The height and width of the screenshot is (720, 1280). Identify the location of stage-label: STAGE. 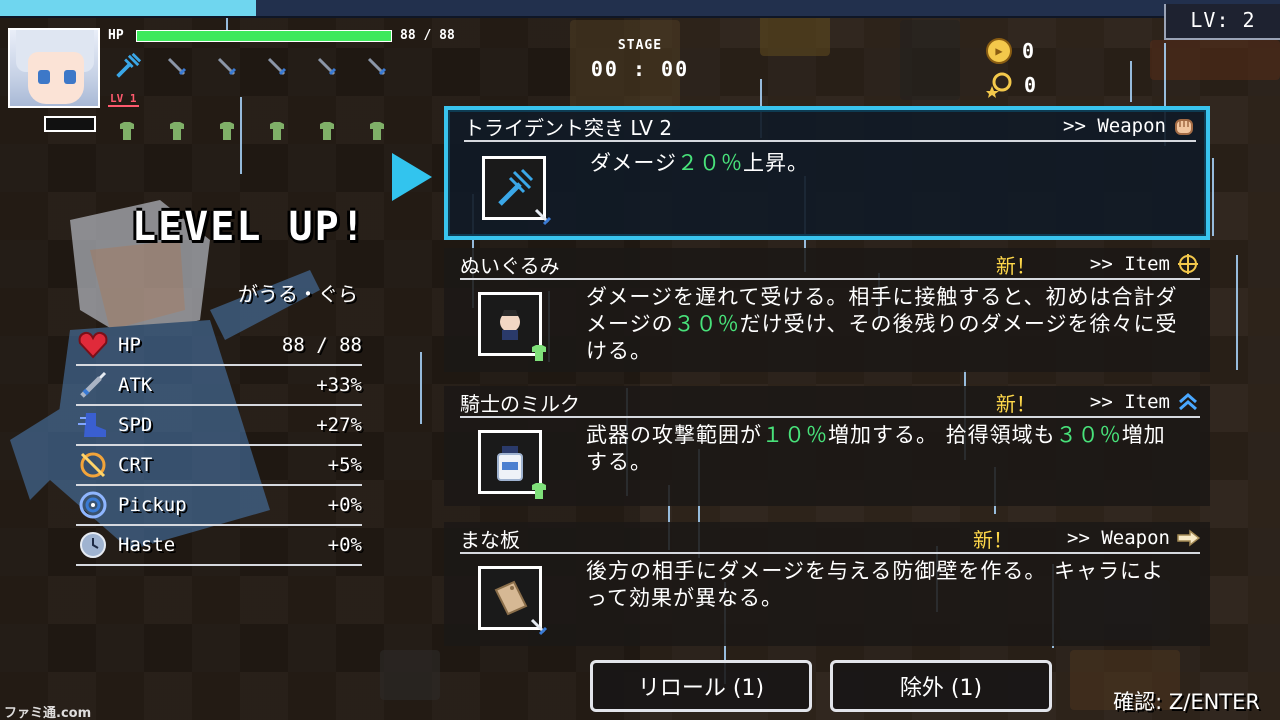
(640, 45).